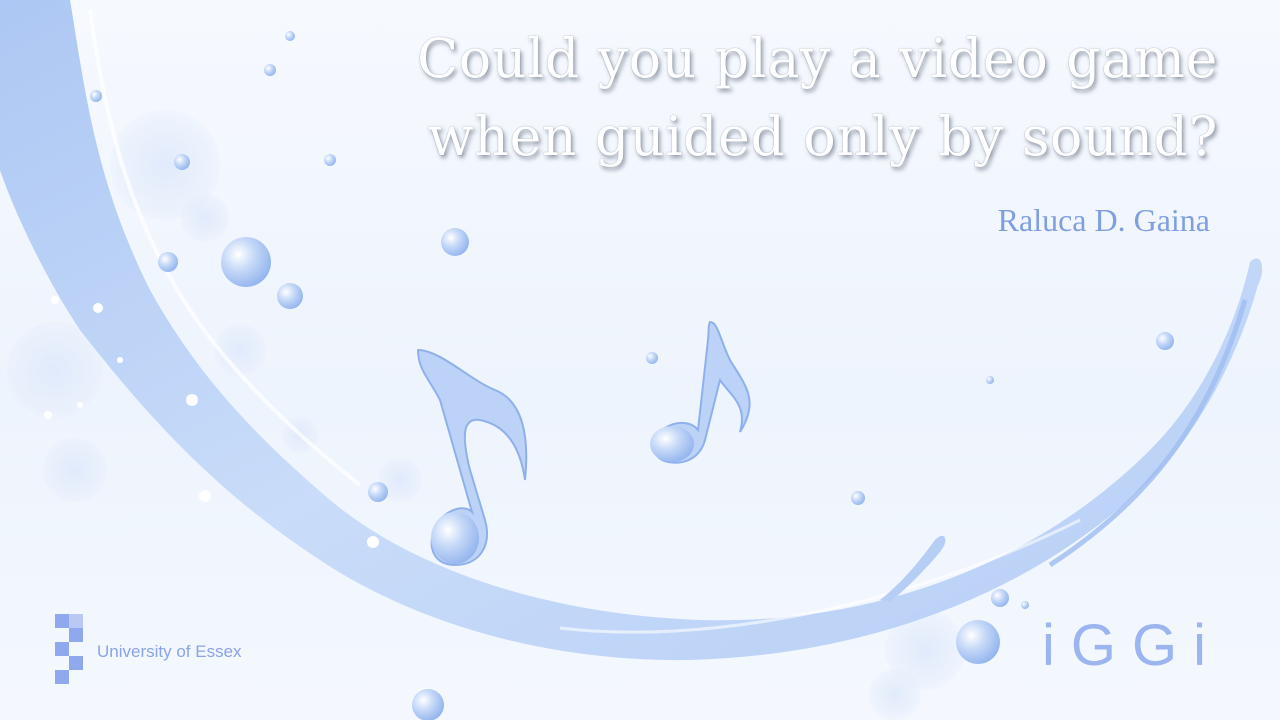 Image resolution: width=1280 pixels, height=720 pixels. Describe the element at coordinates (700, 392) in the screenshot. I see `music-note-small` at that location.